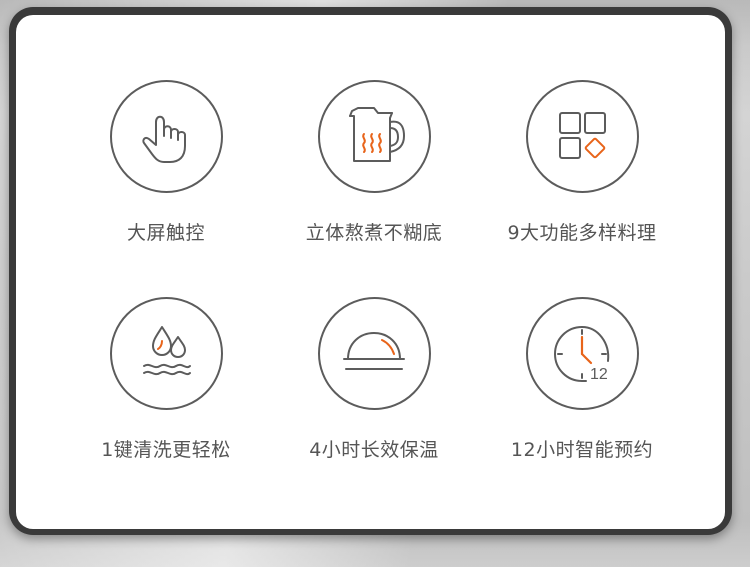 The image size is (750, 567). I want to click on feature-keepwarm-label: 4小时长效保温, so click(374, 450).